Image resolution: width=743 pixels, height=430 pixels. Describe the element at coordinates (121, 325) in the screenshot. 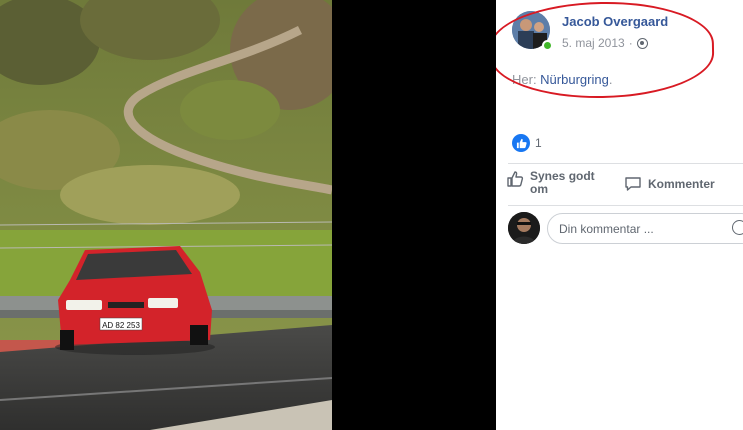

I see `license-plate: AD 82 253` at that location.